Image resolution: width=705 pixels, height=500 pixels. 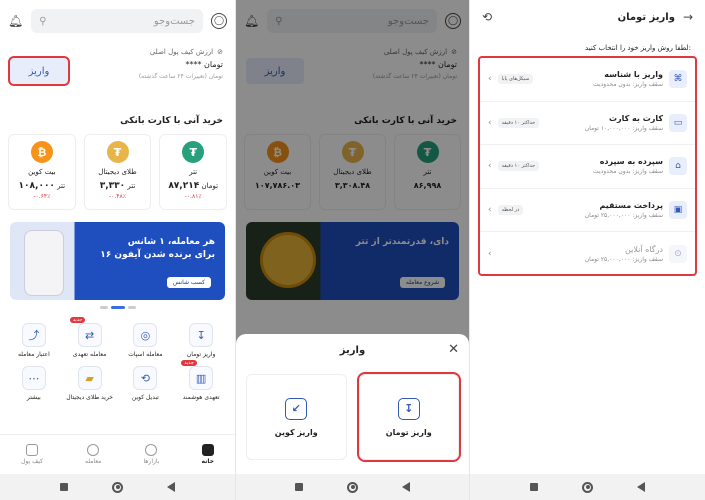 I want to click on sheet-title: واریز, so click(x=352, y=350).